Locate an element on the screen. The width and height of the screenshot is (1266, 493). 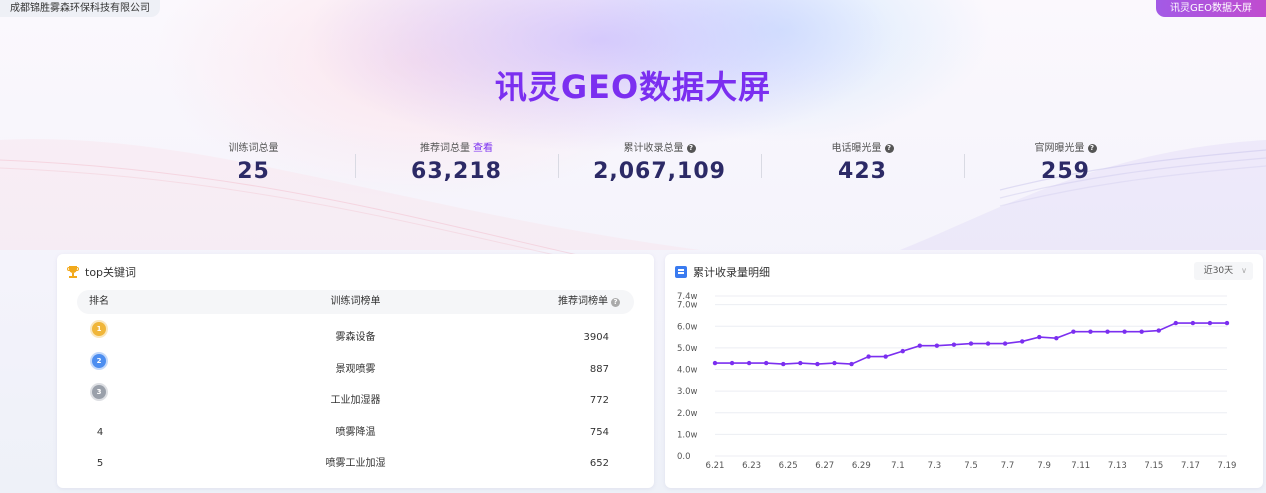
keyword: 雾森设备 is located at coordinates (355, 337).